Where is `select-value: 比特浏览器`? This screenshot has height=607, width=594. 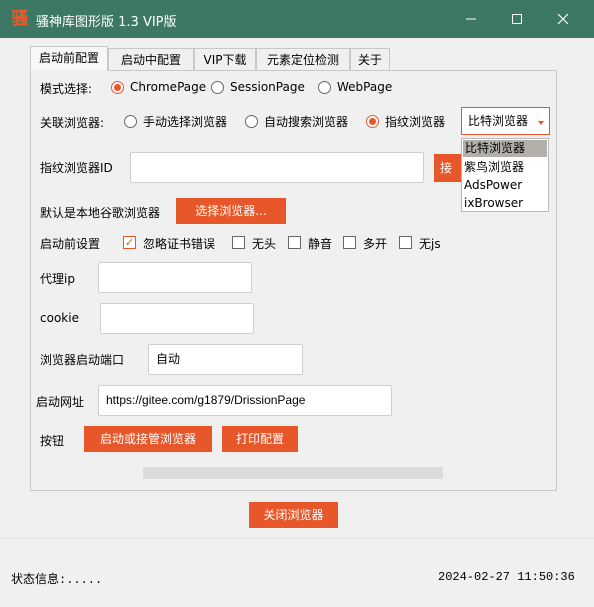 select-value: 比特浏览器 is located at coordinates (498, 121).